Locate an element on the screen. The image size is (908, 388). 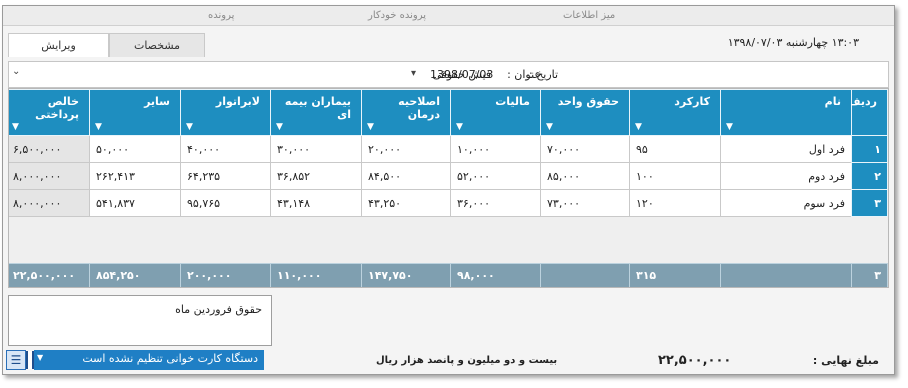
cell-tax: ۱۰,۰۰۰ is located at coordinates (495, 149).